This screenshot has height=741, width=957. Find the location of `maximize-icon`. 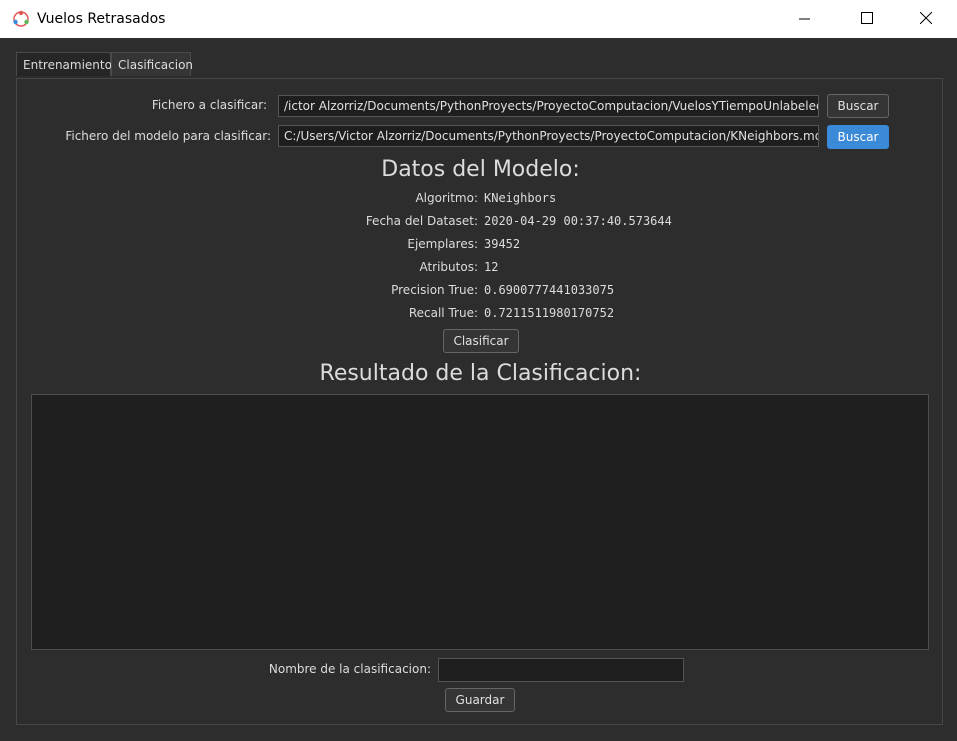

maximize-icon is located at coordinates (867, 18).